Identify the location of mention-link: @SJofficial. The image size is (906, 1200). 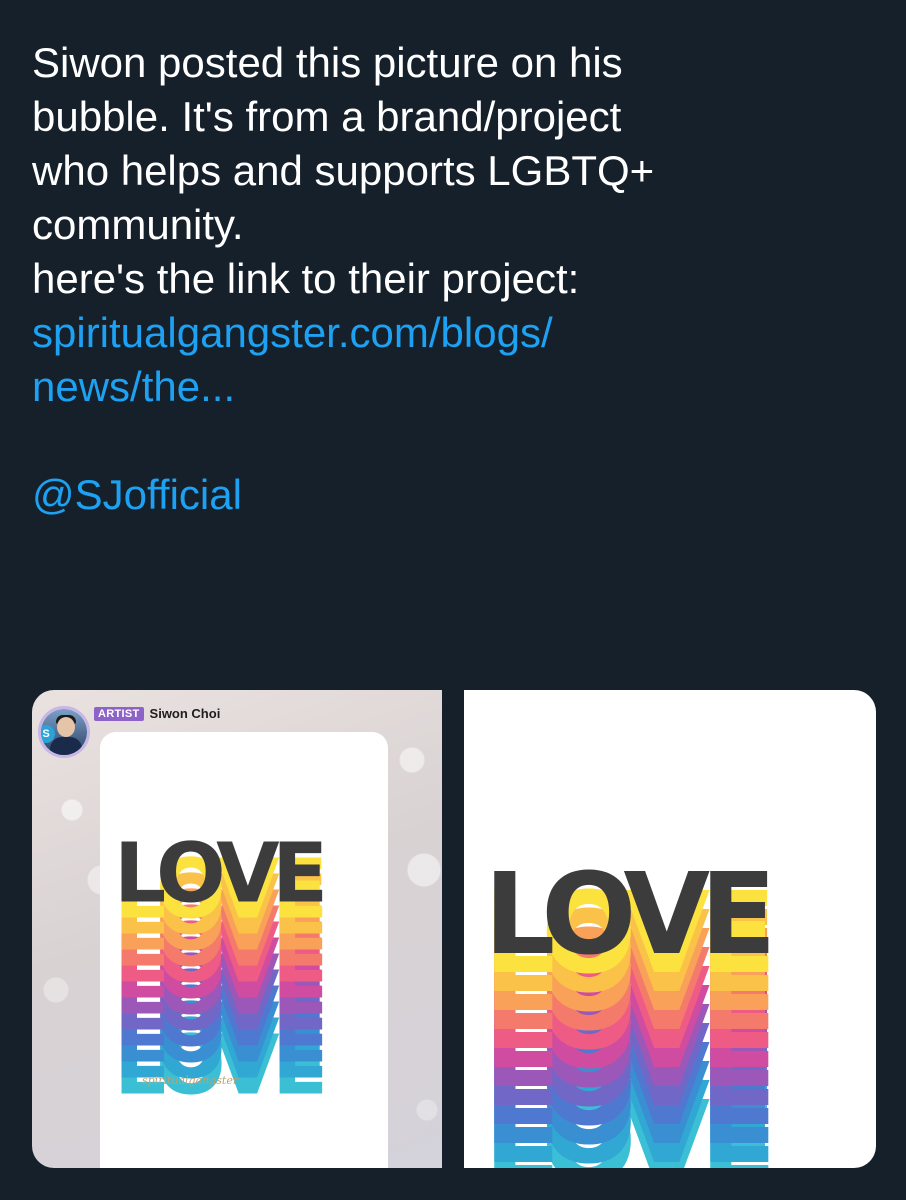
(457, 495).